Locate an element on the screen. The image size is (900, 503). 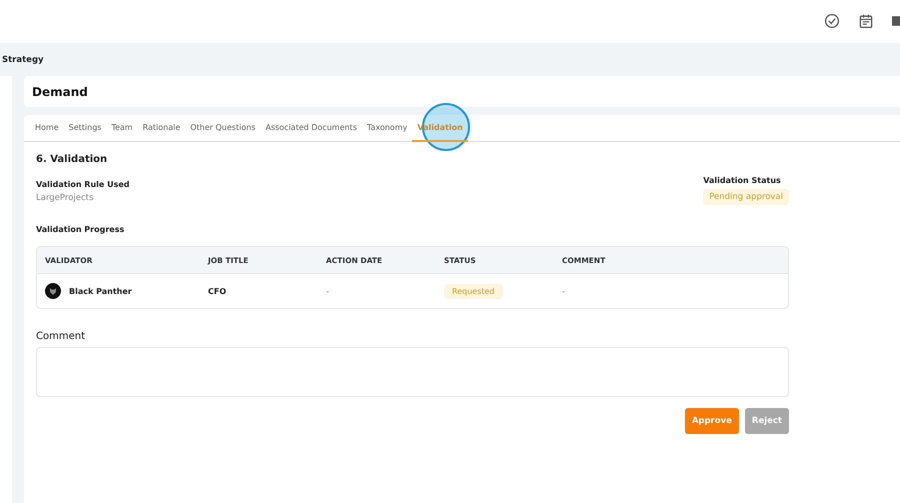
section-title: 6. Validation is located at coordinates (72, 159).